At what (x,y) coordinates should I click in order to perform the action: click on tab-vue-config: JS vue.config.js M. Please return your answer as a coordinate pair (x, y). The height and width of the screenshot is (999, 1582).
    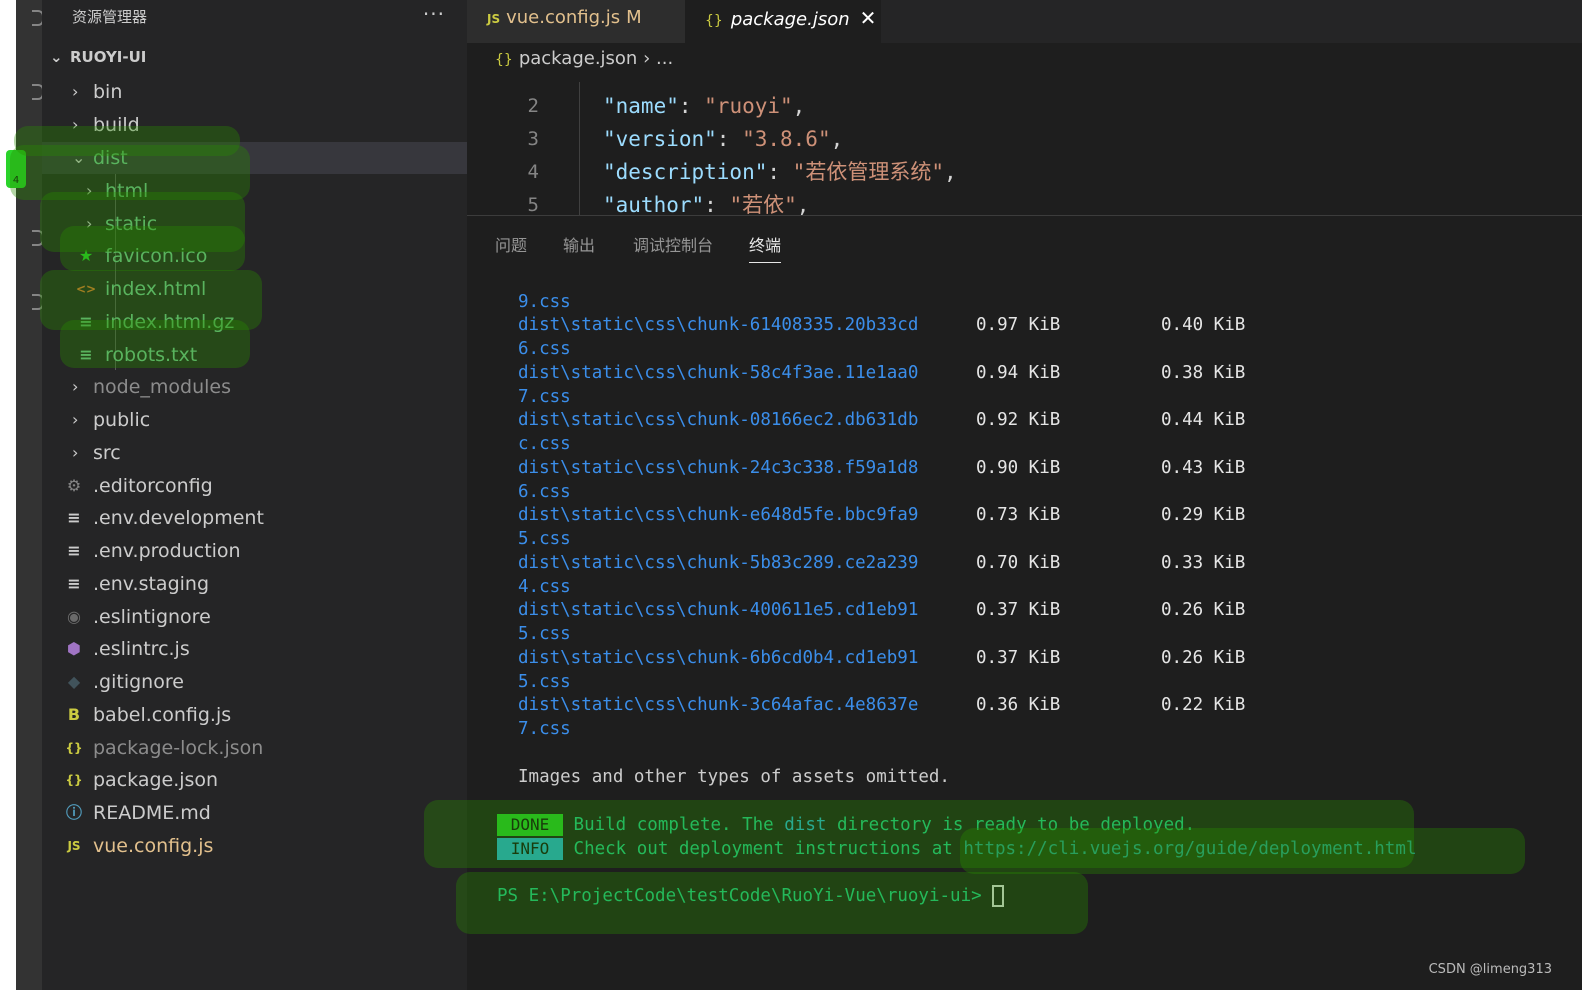
    Looking at the image, I should click on (576, 21).